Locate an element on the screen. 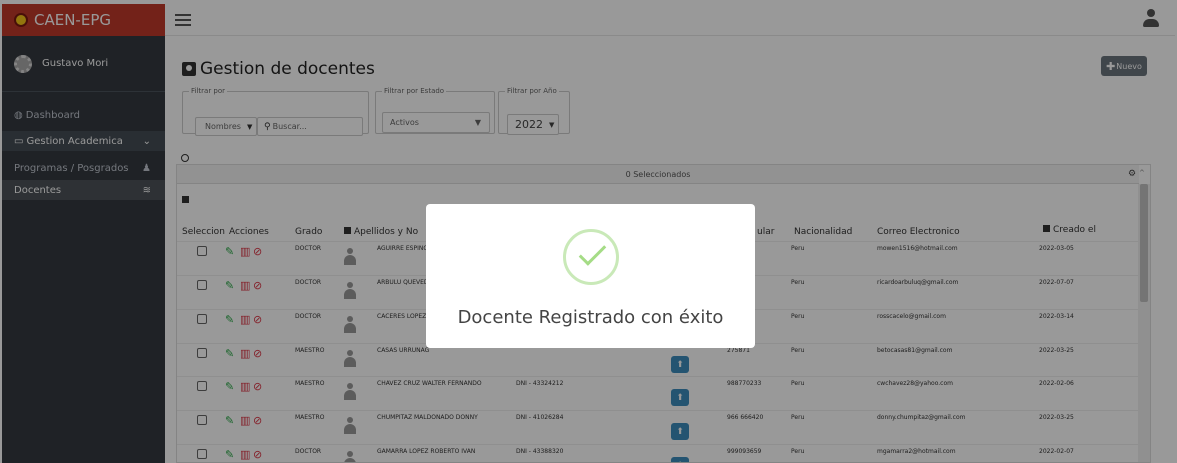  success-check-icon is located at coordinates (591, 257).